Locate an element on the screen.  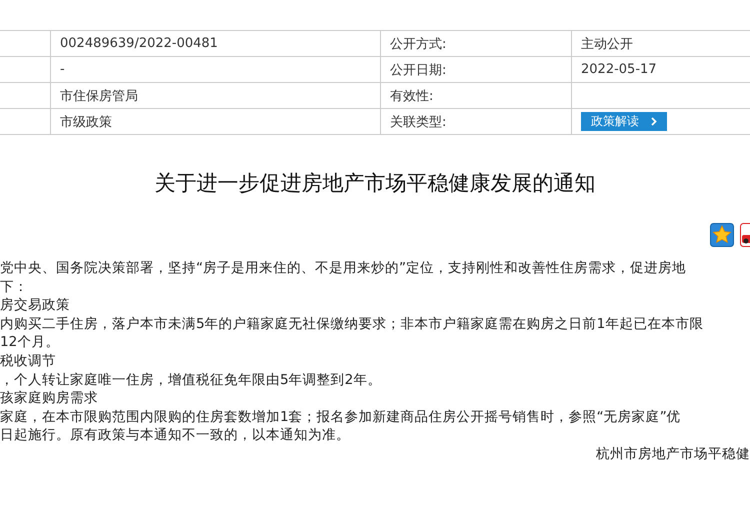
body-text: 日起施行。原有政策与本通知不一致的，以本通知为准。 is located at coordinates (175, 435).